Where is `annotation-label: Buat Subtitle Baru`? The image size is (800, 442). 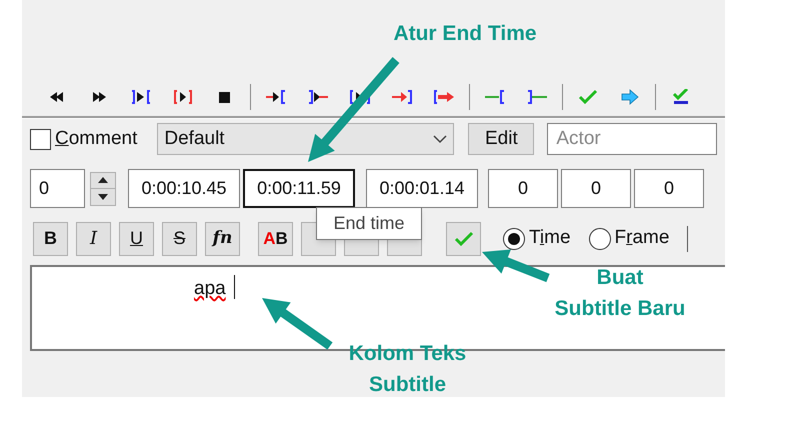 annotation-label: Buat Subtitle Baru is located at coordinates (620, 293).